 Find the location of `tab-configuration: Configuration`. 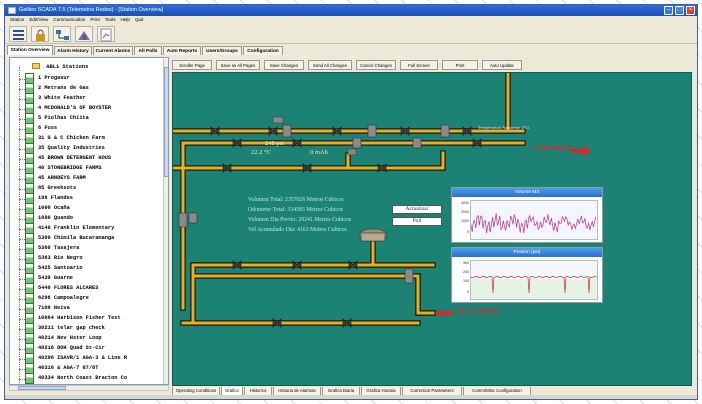

tab-configuration: Configuration is located at coordinates (263, 50).